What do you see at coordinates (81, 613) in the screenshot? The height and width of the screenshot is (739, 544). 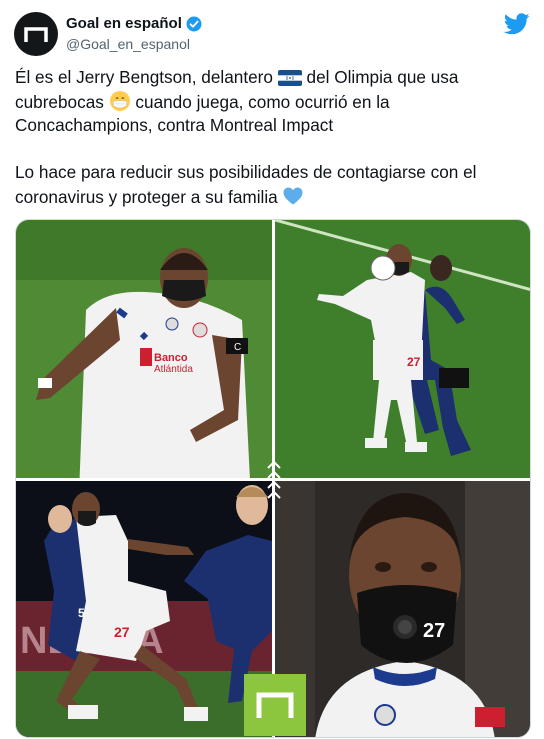 I see `jersey-number: 5` at bounding box center [81, 613].